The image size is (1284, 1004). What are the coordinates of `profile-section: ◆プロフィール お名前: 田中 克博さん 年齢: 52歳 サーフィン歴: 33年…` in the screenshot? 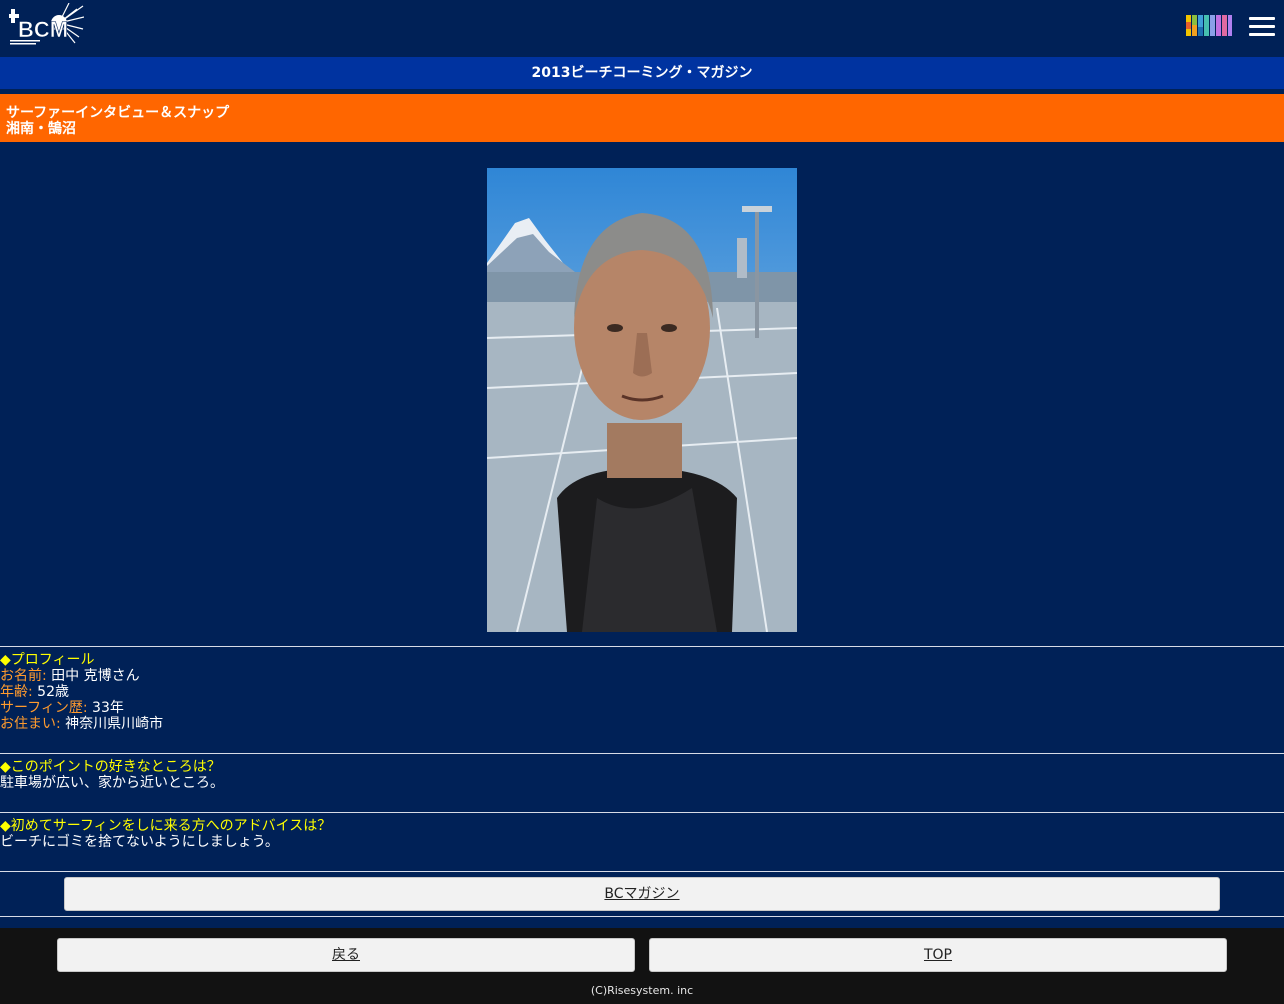 It's located at (81, 692).